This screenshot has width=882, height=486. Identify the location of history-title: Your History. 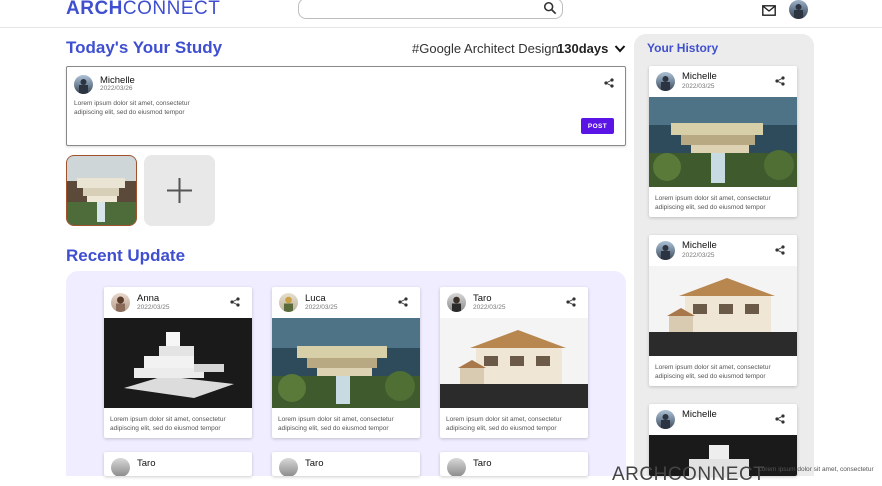
(683, 48).